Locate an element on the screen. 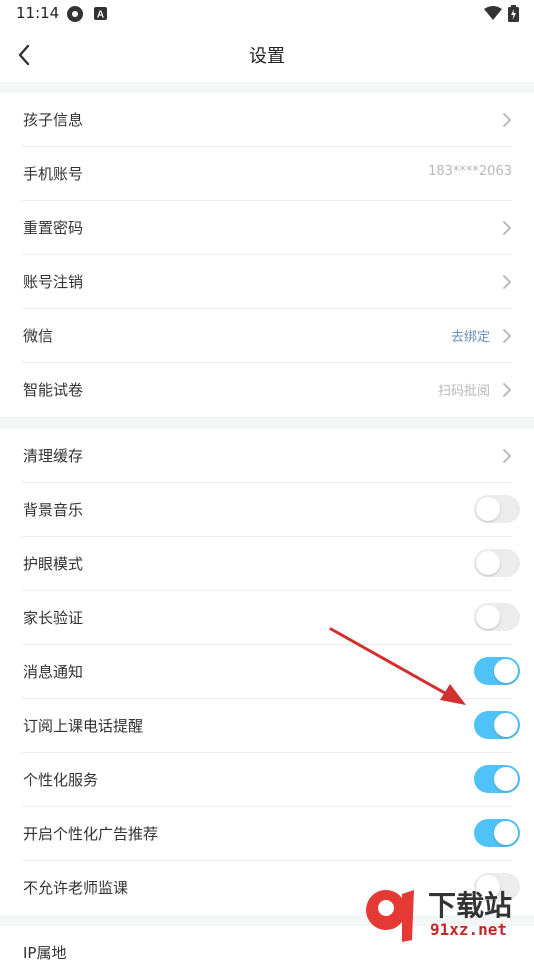  settings-row: 护眼模式 is located at coordinates (267, 564).